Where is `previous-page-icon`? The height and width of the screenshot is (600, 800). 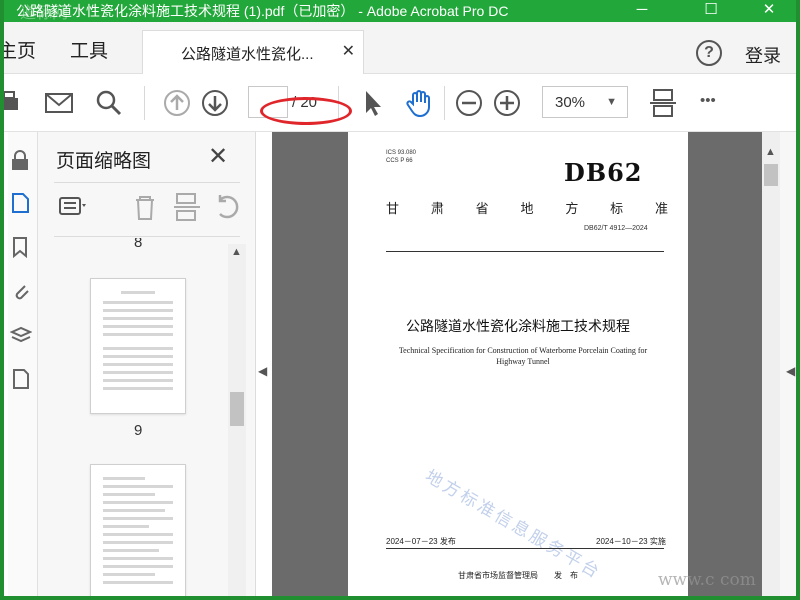
previous-page-icon is located at coordinates (177, 103).